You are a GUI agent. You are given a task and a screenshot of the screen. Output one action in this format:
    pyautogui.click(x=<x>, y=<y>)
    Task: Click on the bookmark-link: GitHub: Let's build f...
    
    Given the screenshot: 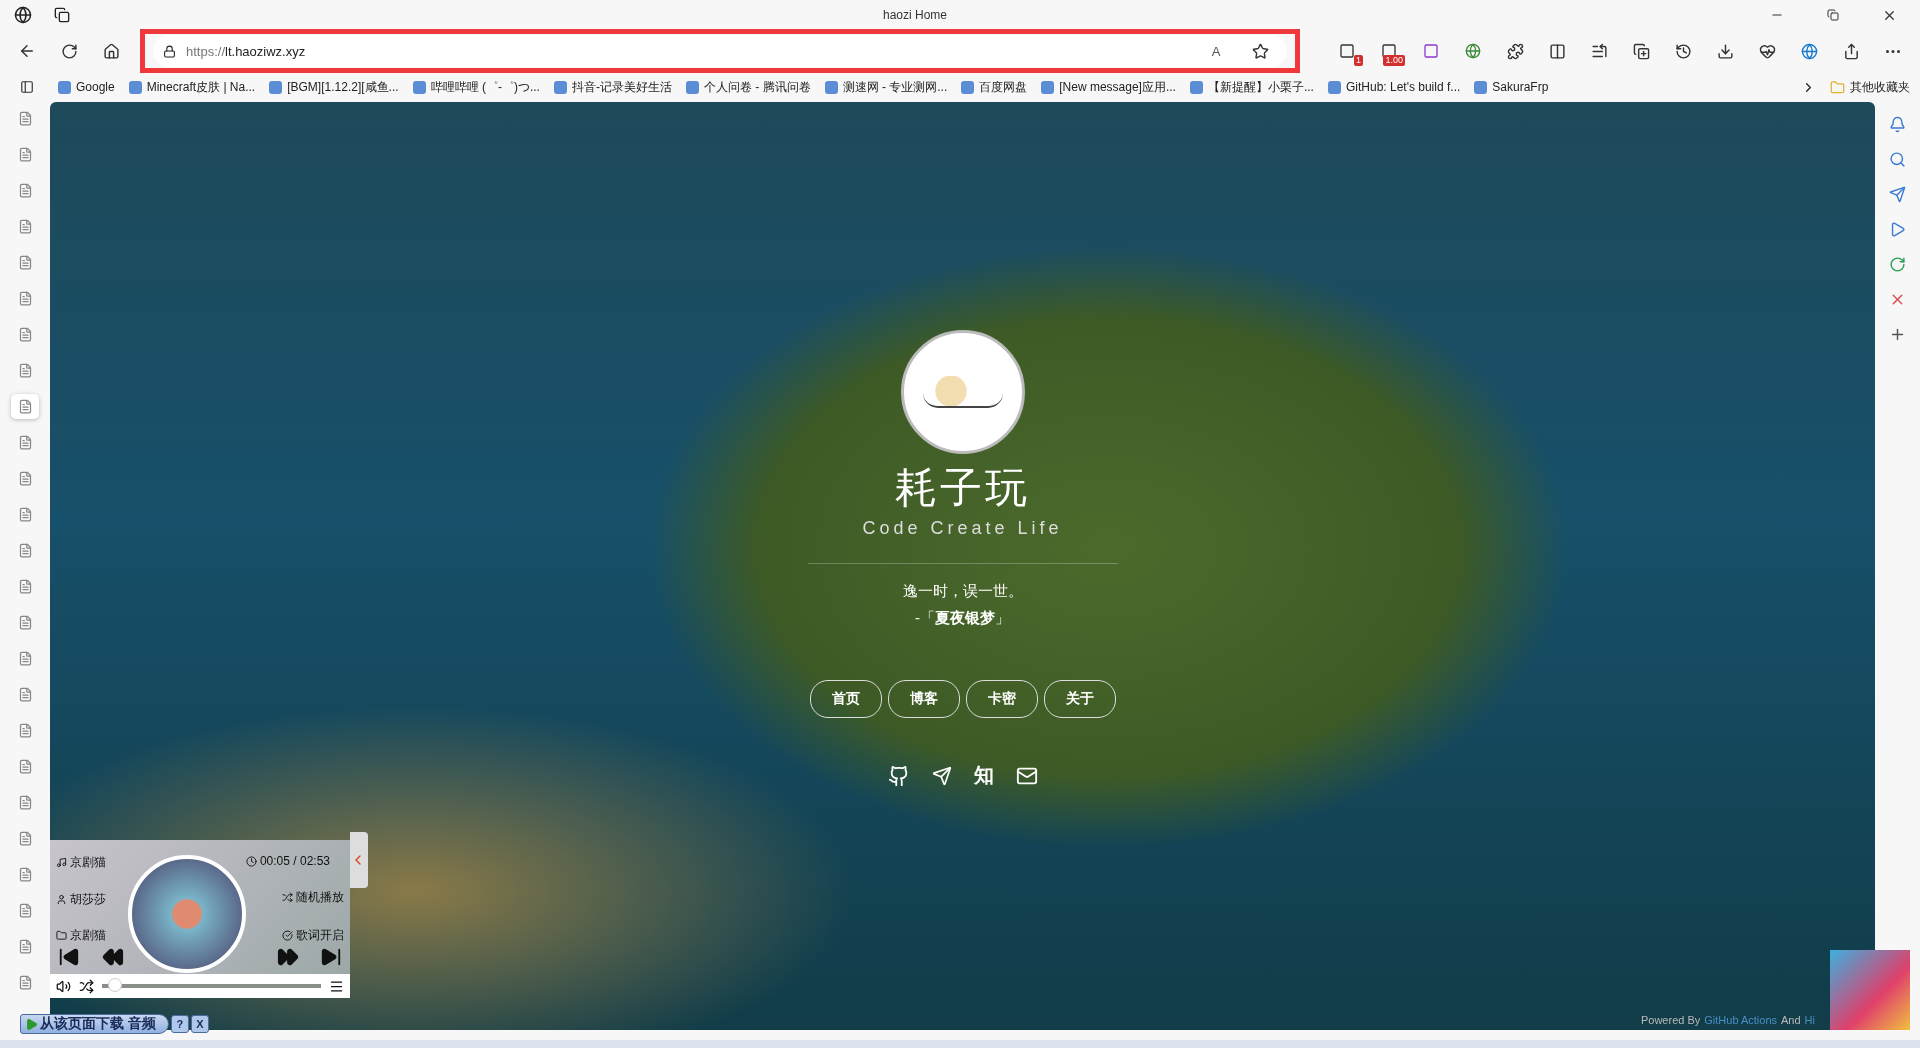 What is the action you would take?
    pyautogui.click(x=1394, y=87)
    